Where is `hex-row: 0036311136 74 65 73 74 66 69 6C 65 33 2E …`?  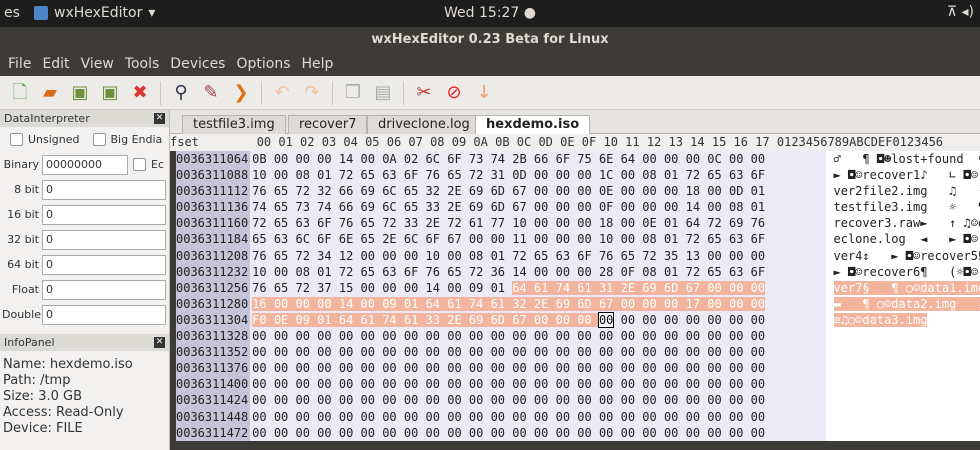
hex-row: 0036311136 74 65 73 74 66 69 6C 65 33 2E … is located at coordinates (578, 207).